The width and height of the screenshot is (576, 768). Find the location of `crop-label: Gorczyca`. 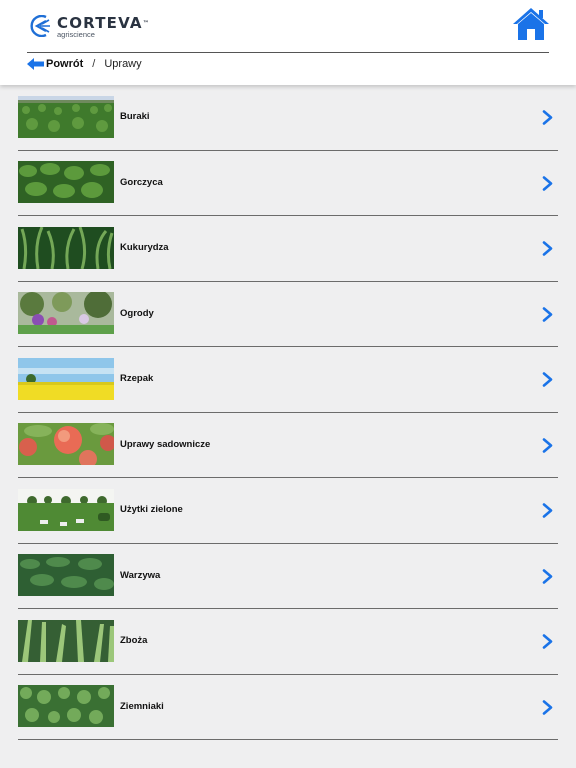

crop-label: Gorczyca is located at coordinates (141, 182).